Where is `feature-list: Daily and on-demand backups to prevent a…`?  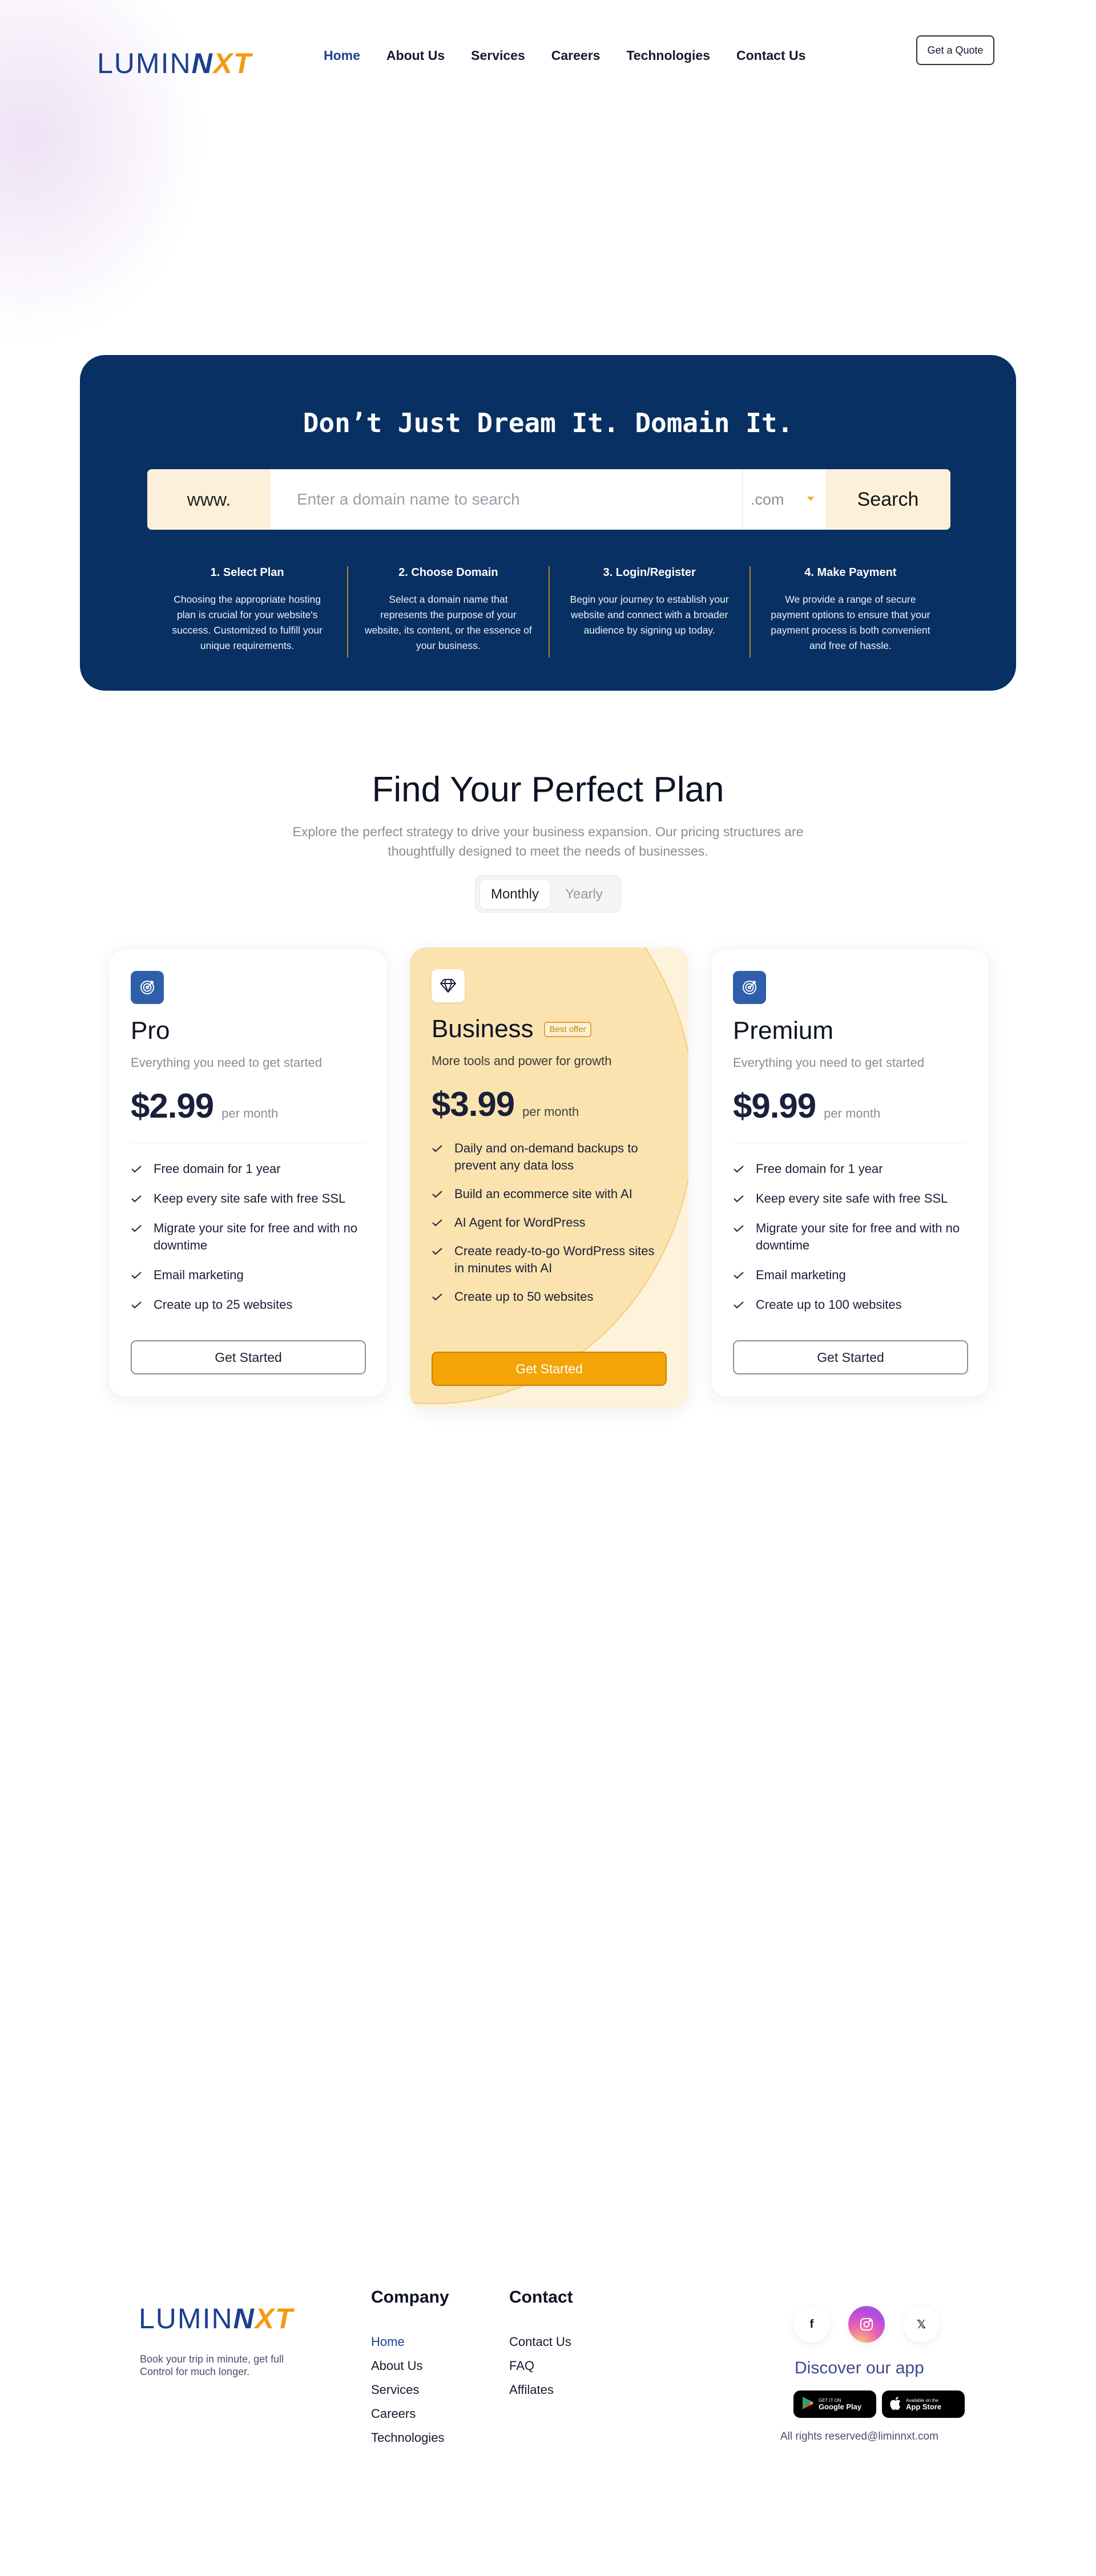
feature-list: Daily and on-demand backups to prevent a… is located at coordinates (549, 1223).